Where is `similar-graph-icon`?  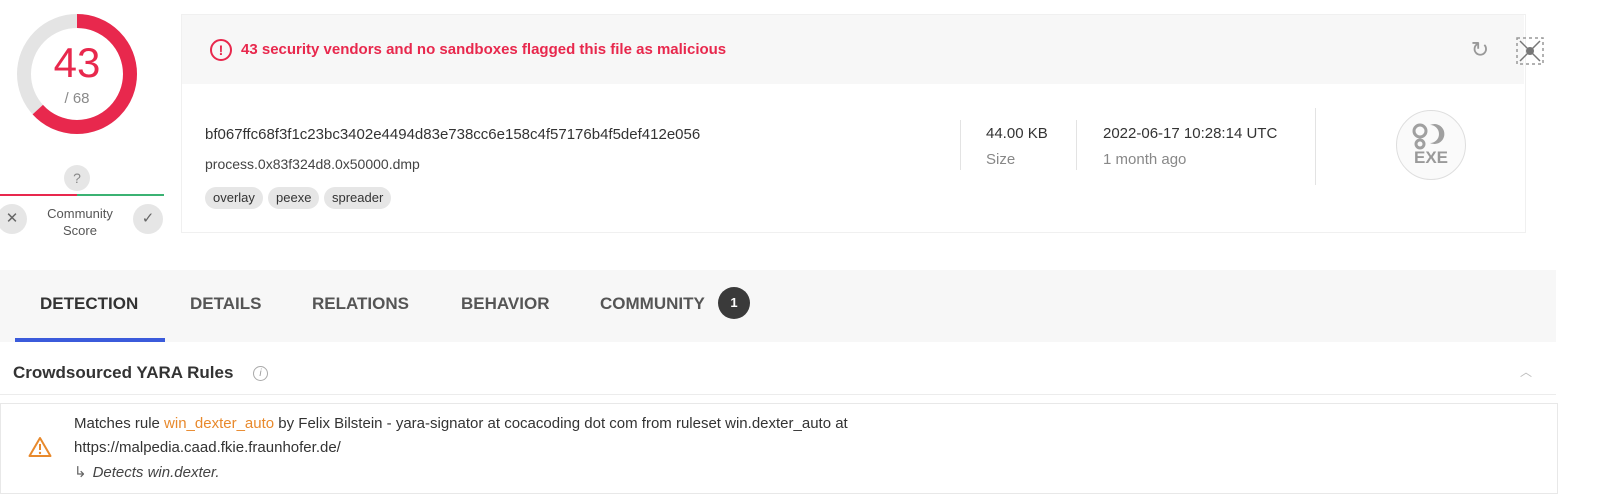 similar-graph-icon is located at coordinates (1530, 51).